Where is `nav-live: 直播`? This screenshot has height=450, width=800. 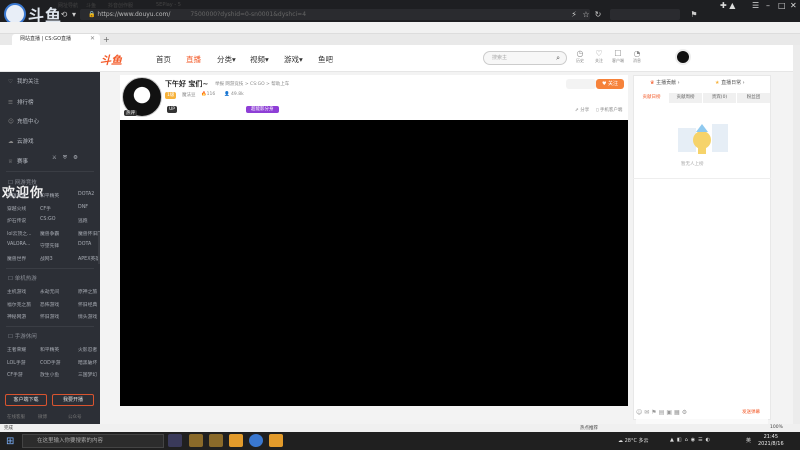
nav-live: 直播 is located at coordinates (193, 59).